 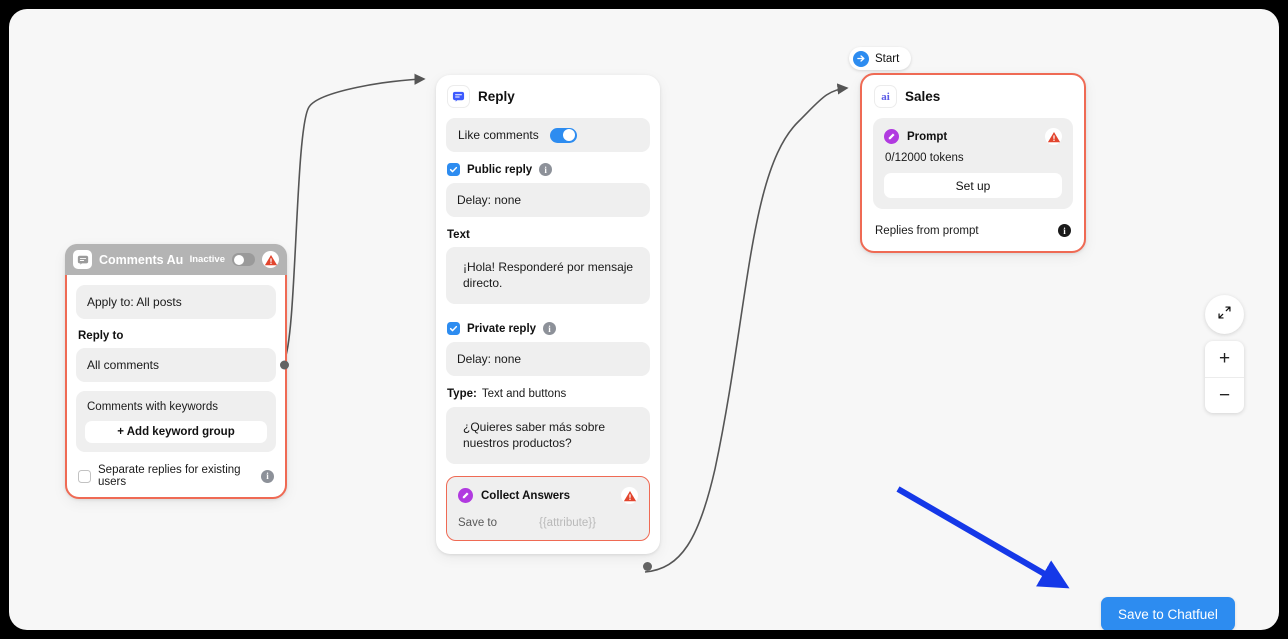 I want to click on text-label: Text, so click(x=458, y=235).